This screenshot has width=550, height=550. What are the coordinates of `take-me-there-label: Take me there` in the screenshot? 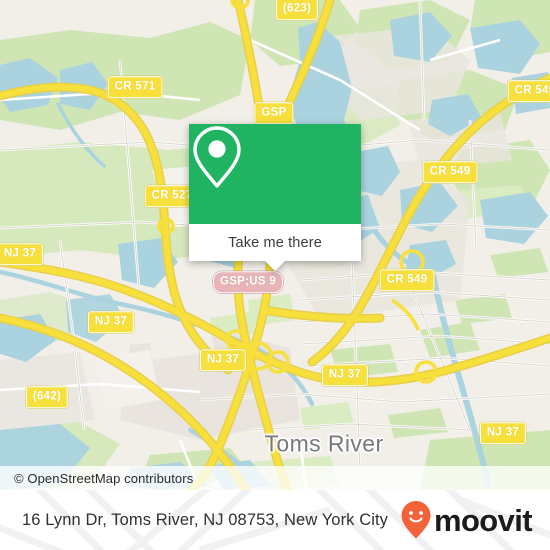 It's located at (275, 242).